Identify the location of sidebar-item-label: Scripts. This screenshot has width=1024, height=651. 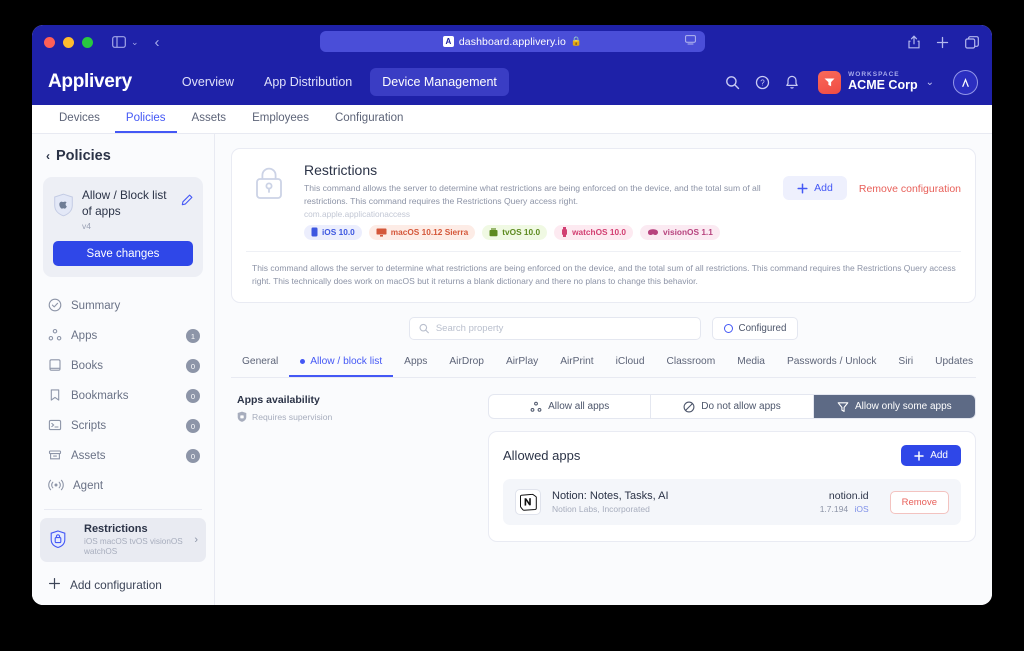
(89, 426).